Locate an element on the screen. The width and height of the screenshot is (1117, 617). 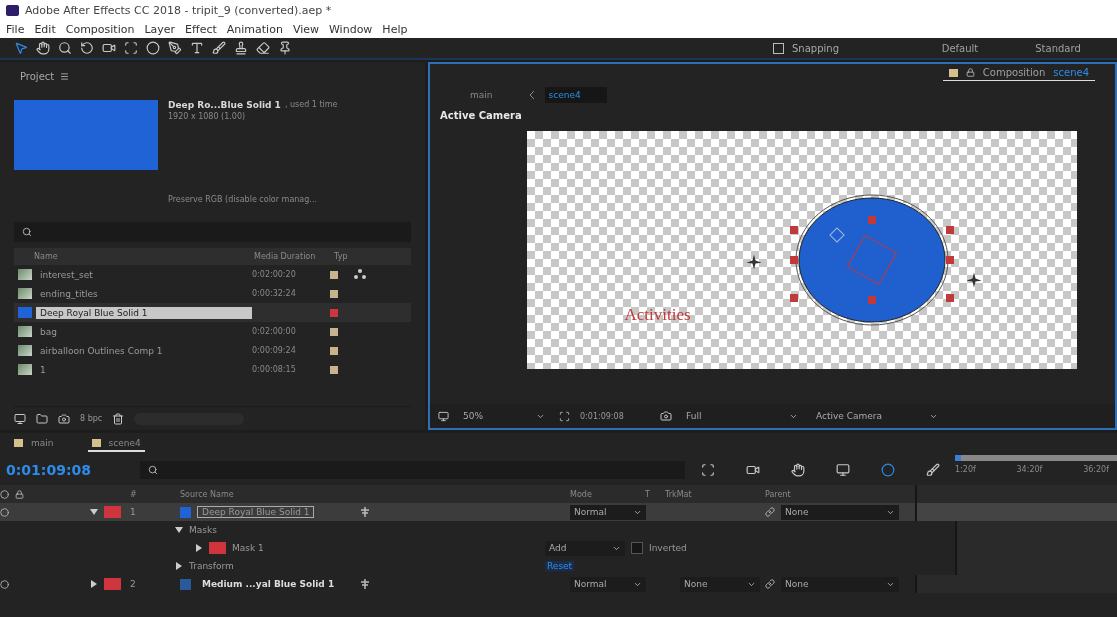
layer-number: 1 is located at coordinates (133, 512).